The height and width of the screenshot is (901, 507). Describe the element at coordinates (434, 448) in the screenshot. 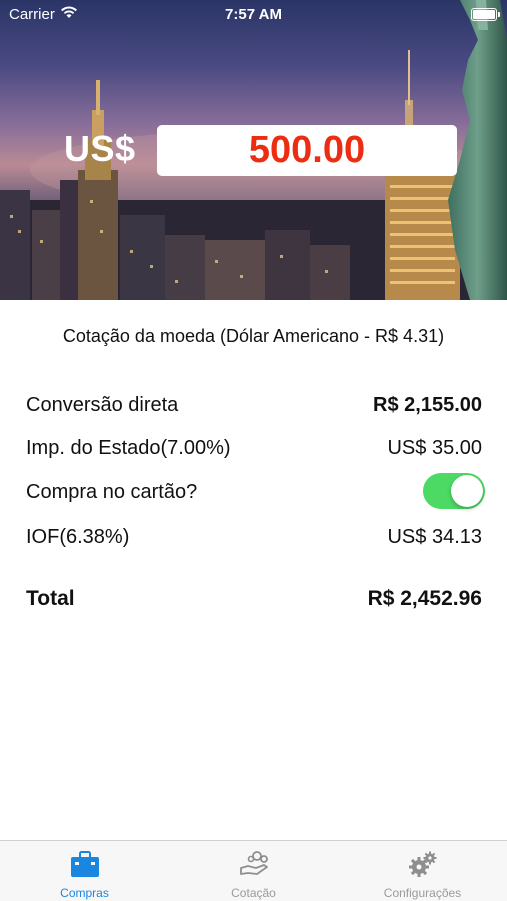

I see `state-tax-value: US$ 35.00` at that location.